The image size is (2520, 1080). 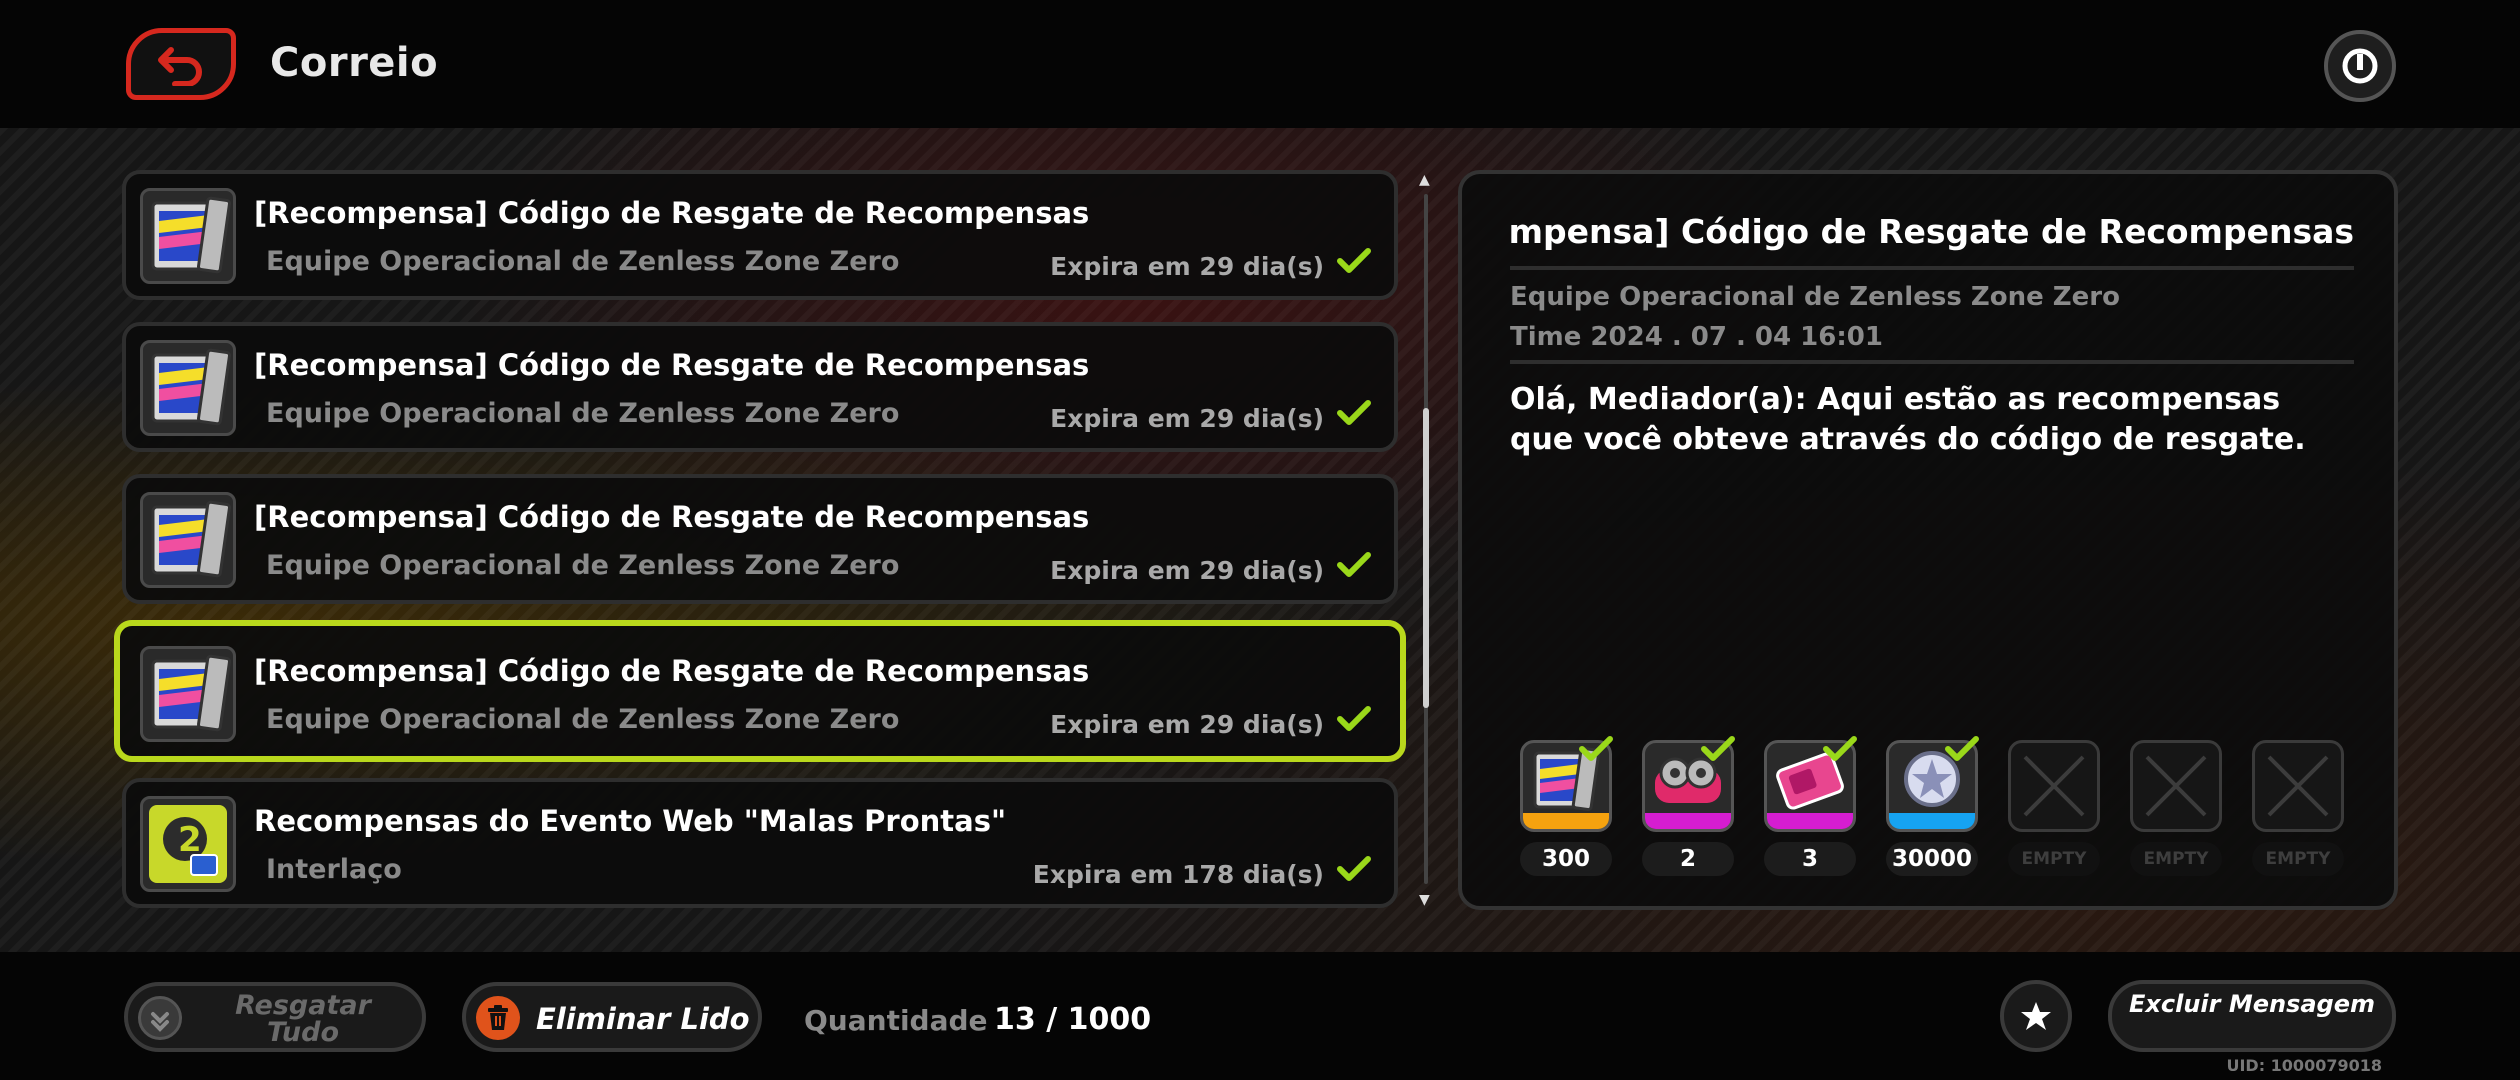 What do you see at coordinates (160, 1018) in the screenshot?
I see `download-icon` at bounding box center [160, 1018].